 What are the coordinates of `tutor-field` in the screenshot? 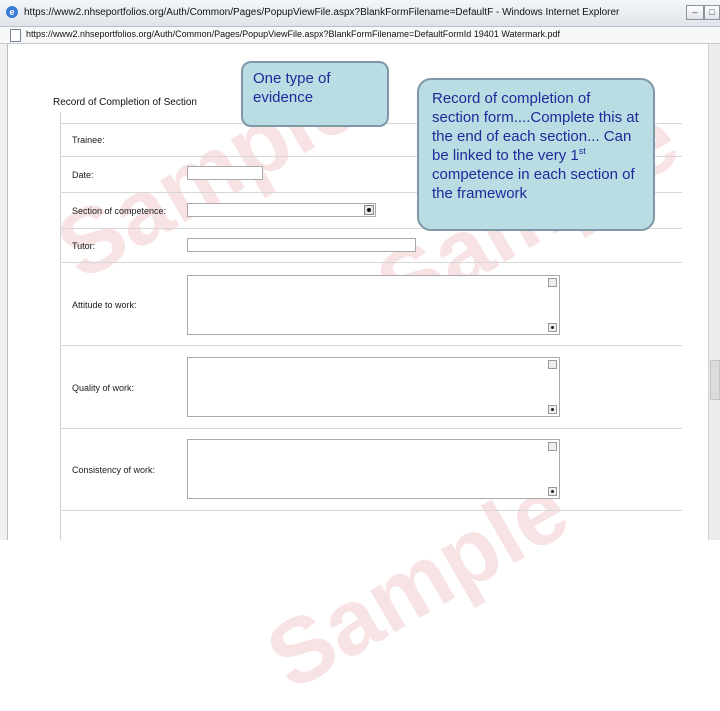 It's located at (301, 245).